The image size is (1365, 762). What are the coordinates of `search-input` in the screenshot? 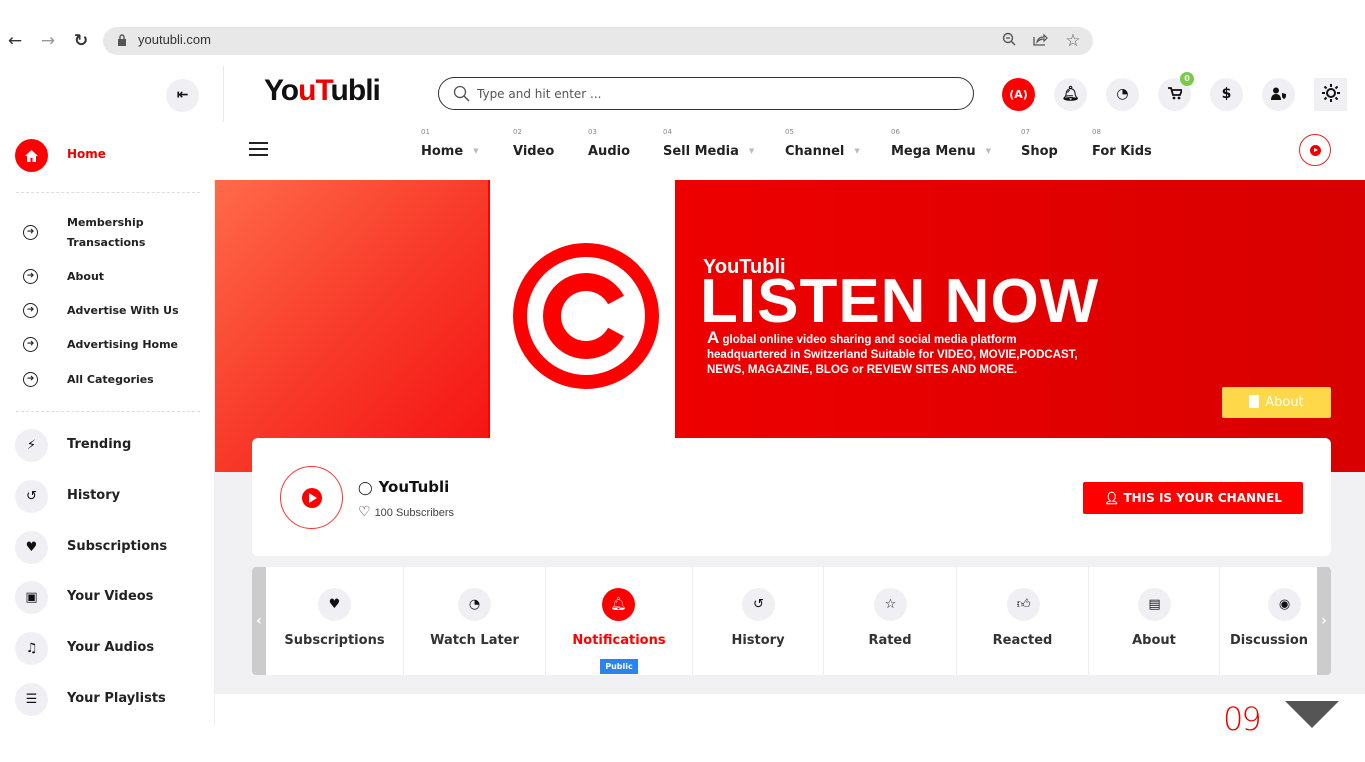 It's located at (717, 94).